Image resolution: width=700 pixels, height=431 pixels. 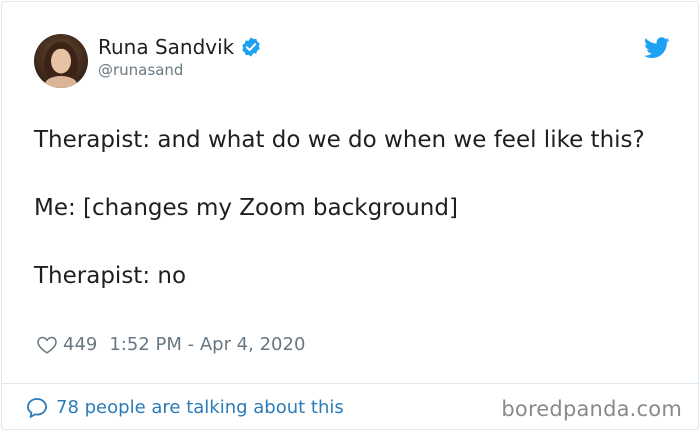 I want to click on talking-link: 78 people are talking about this, so click(x=184, y=408).